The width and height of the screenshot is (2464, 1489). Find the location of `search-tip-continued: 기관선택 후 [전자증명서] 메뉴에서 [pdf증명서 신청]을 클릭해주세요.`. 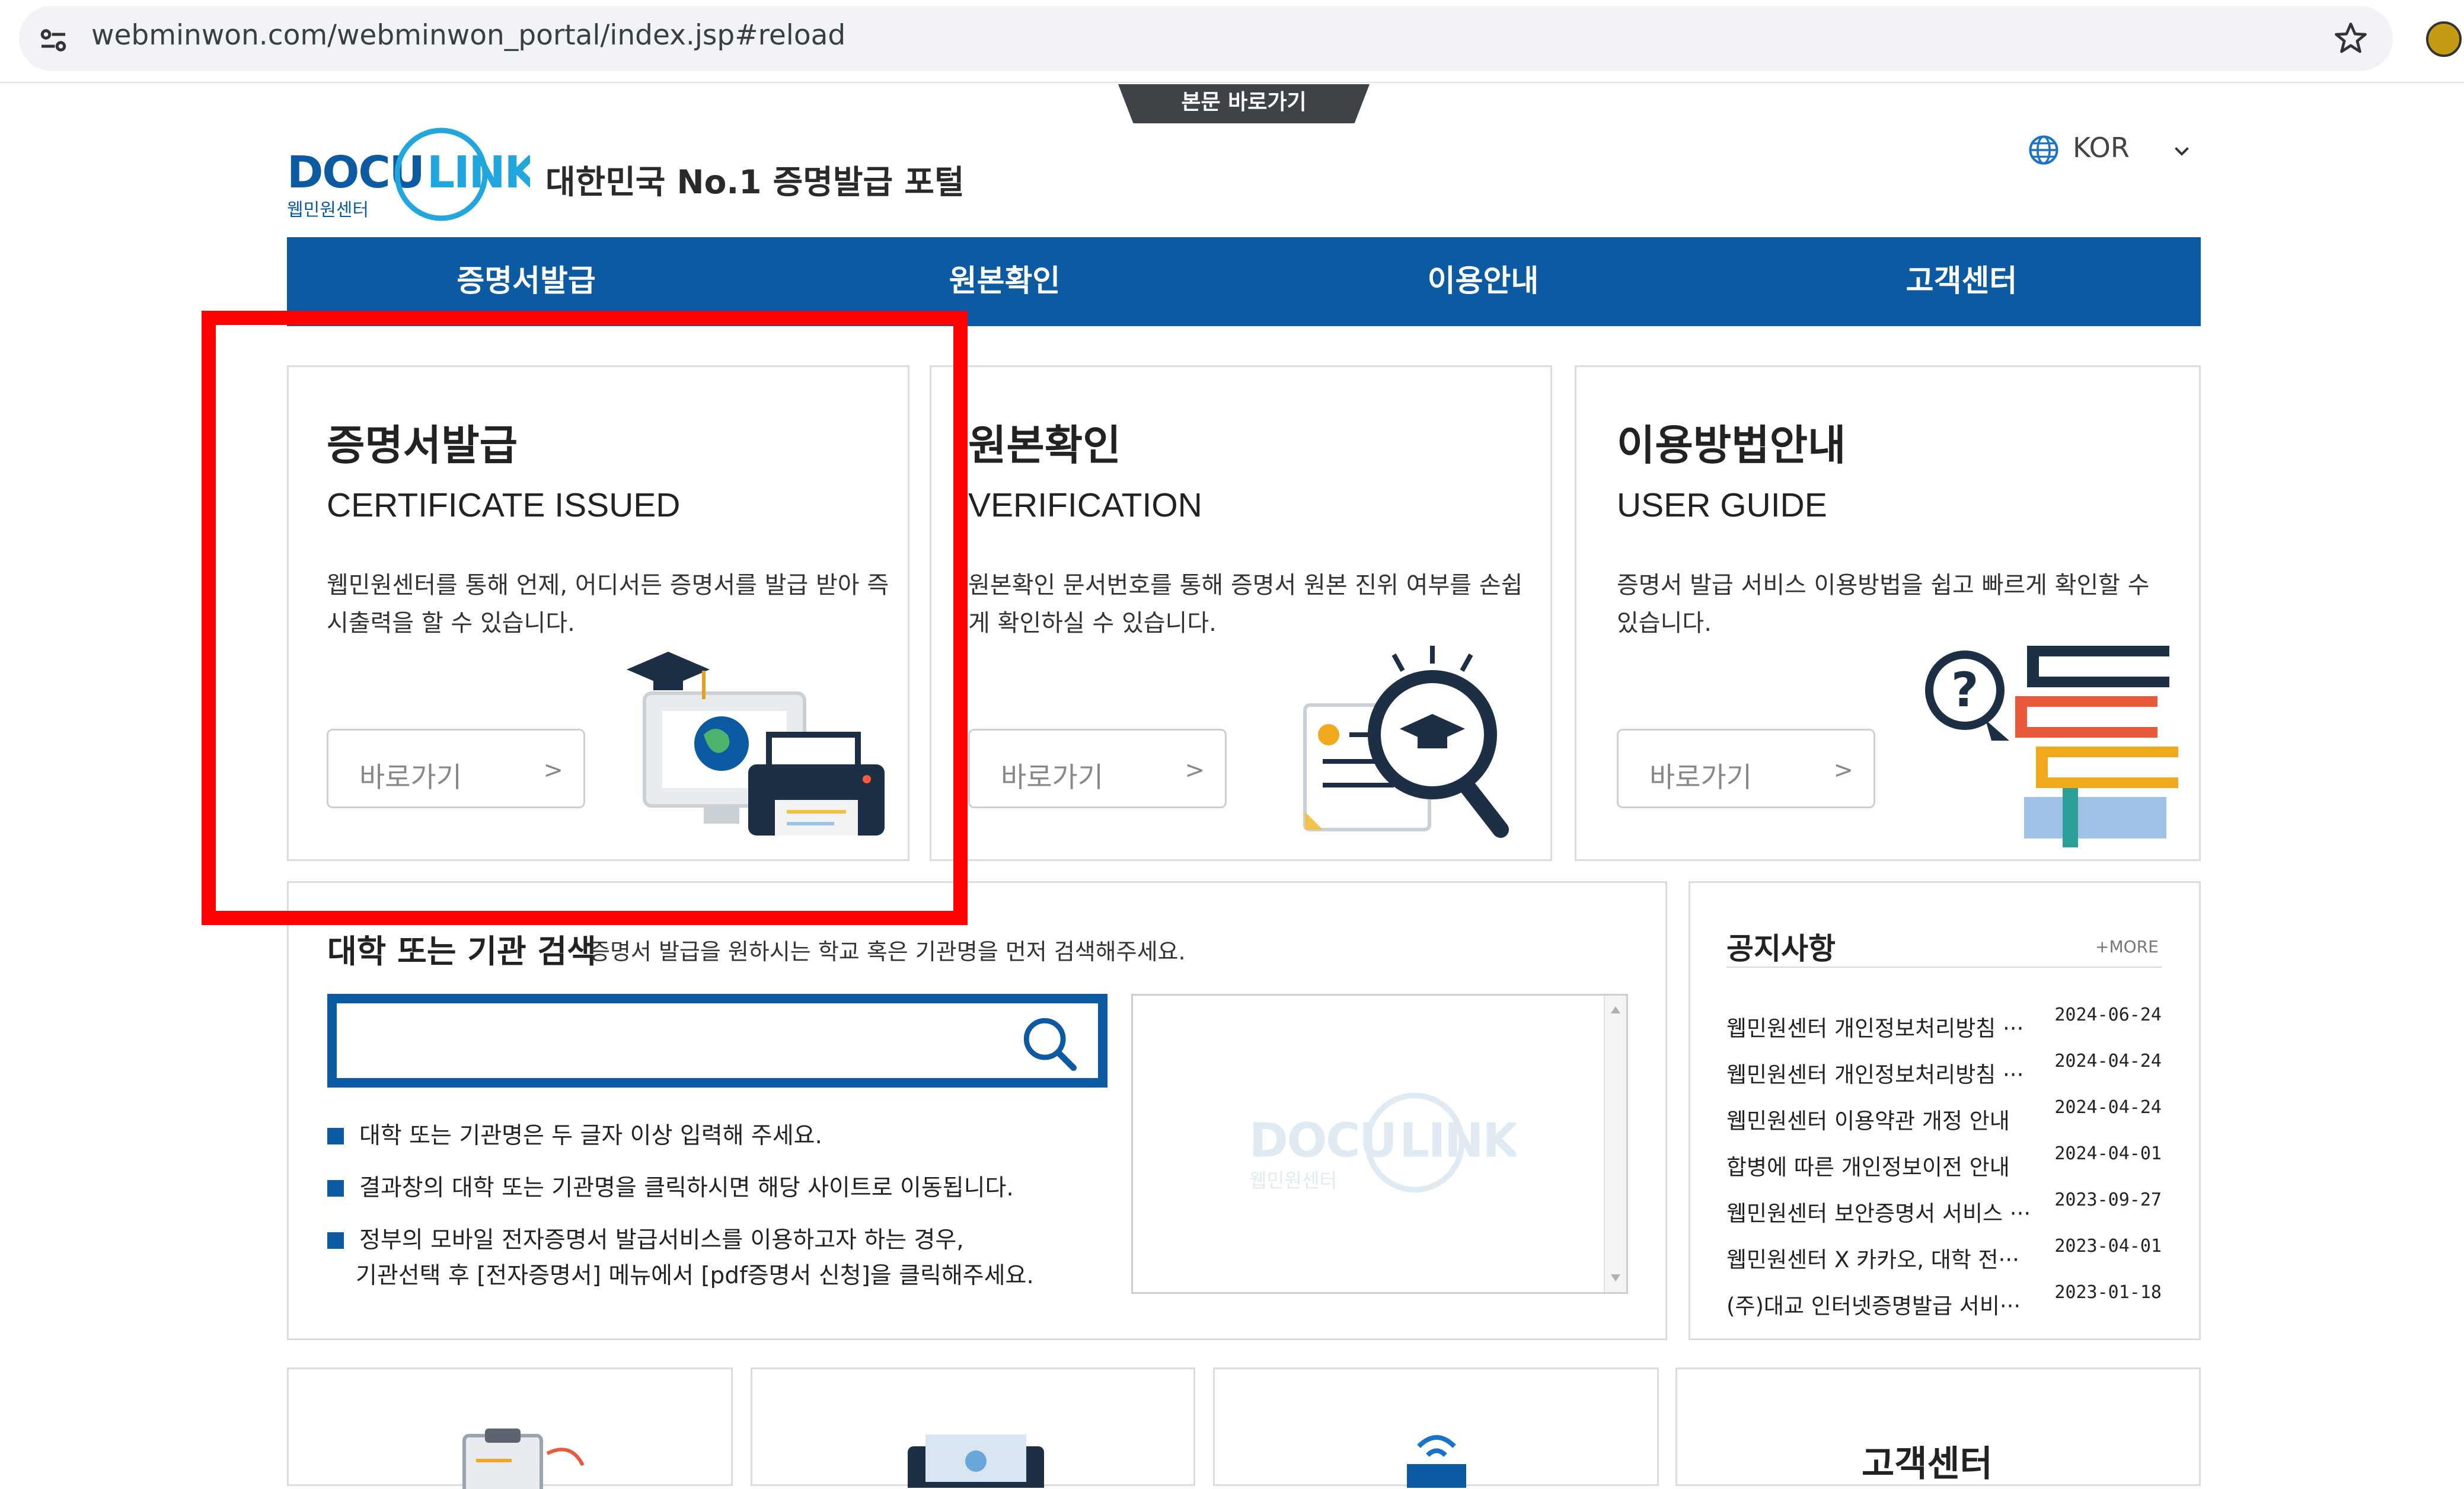

search-tip-continued: 기관선택 후 [전자증명서] 메뉴에서 [pdf증명서 신청]을 클릭해주세요. is located at coordinates (695, 1275).